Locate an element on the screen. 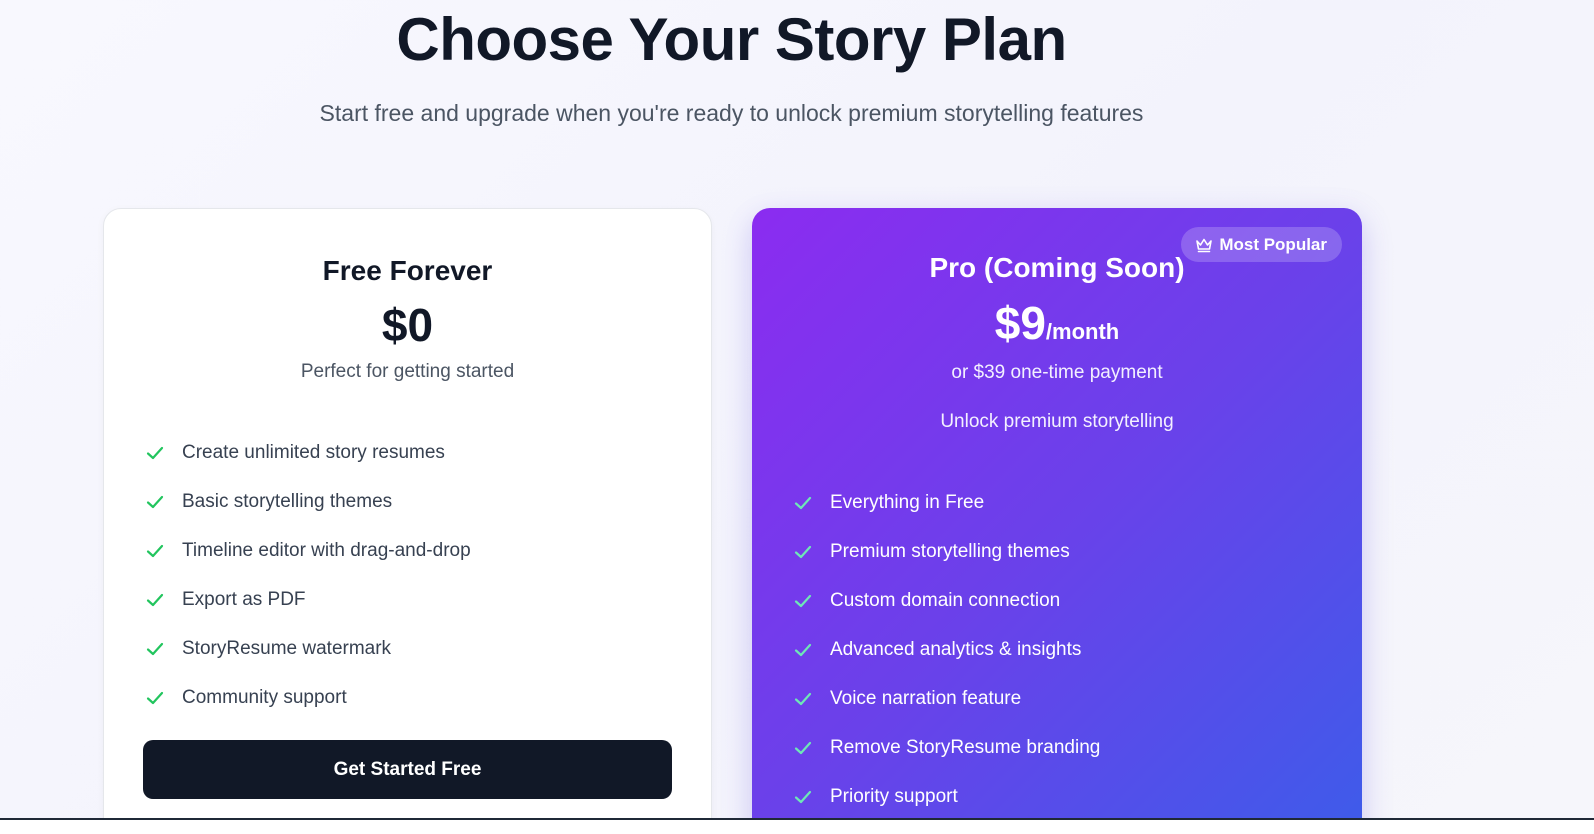 This screenshot has width=1594, height=834. alternative-payment-note: or $39 one-time payment is located at coordinates (1057, 372).